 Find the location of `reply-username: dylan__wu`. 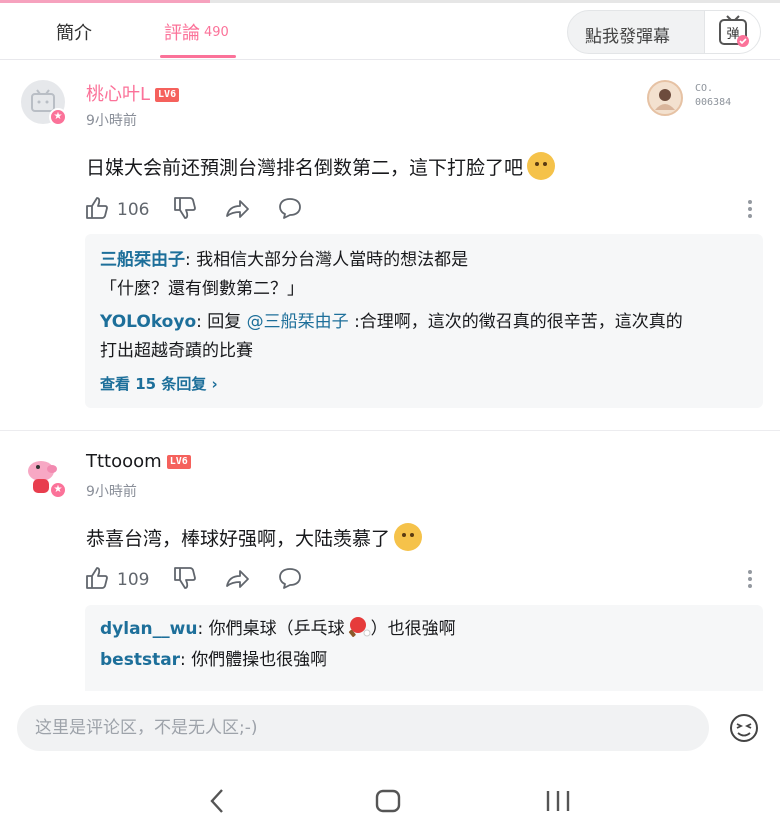

reply-username: dylan__wu is located at coordinates (148, 629).